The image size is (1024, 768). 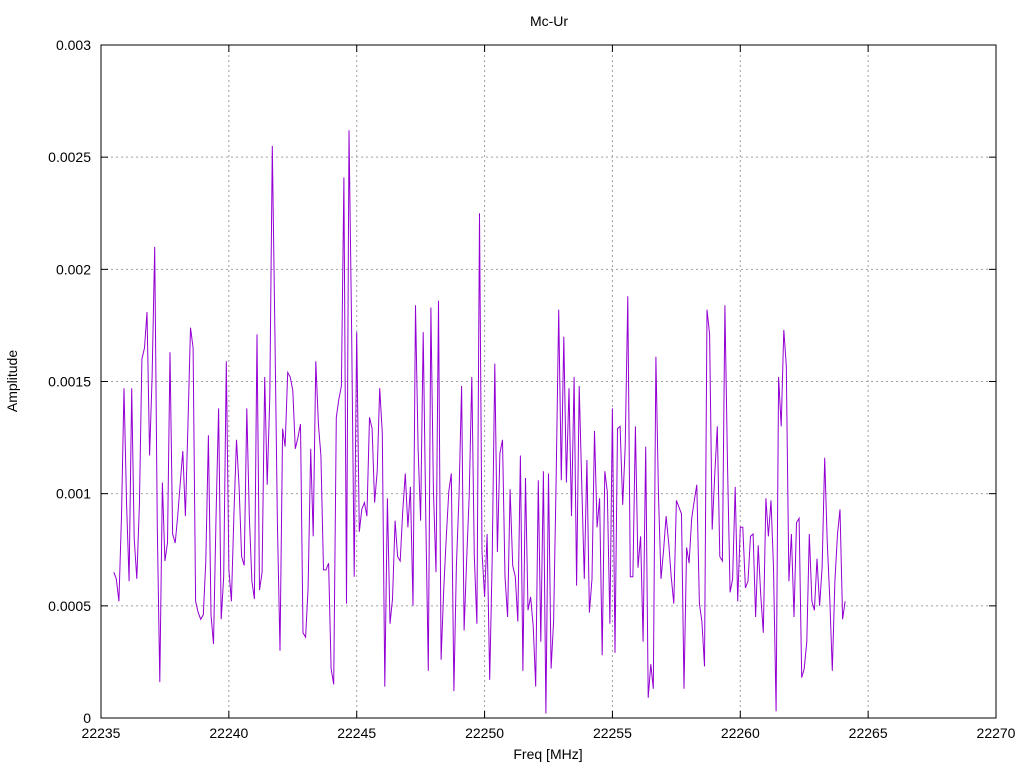 What do you see at coordinates (549, 21) in the screenshot?
I see `chart-title: Mc-Ur` at bounding box center [549, 21].